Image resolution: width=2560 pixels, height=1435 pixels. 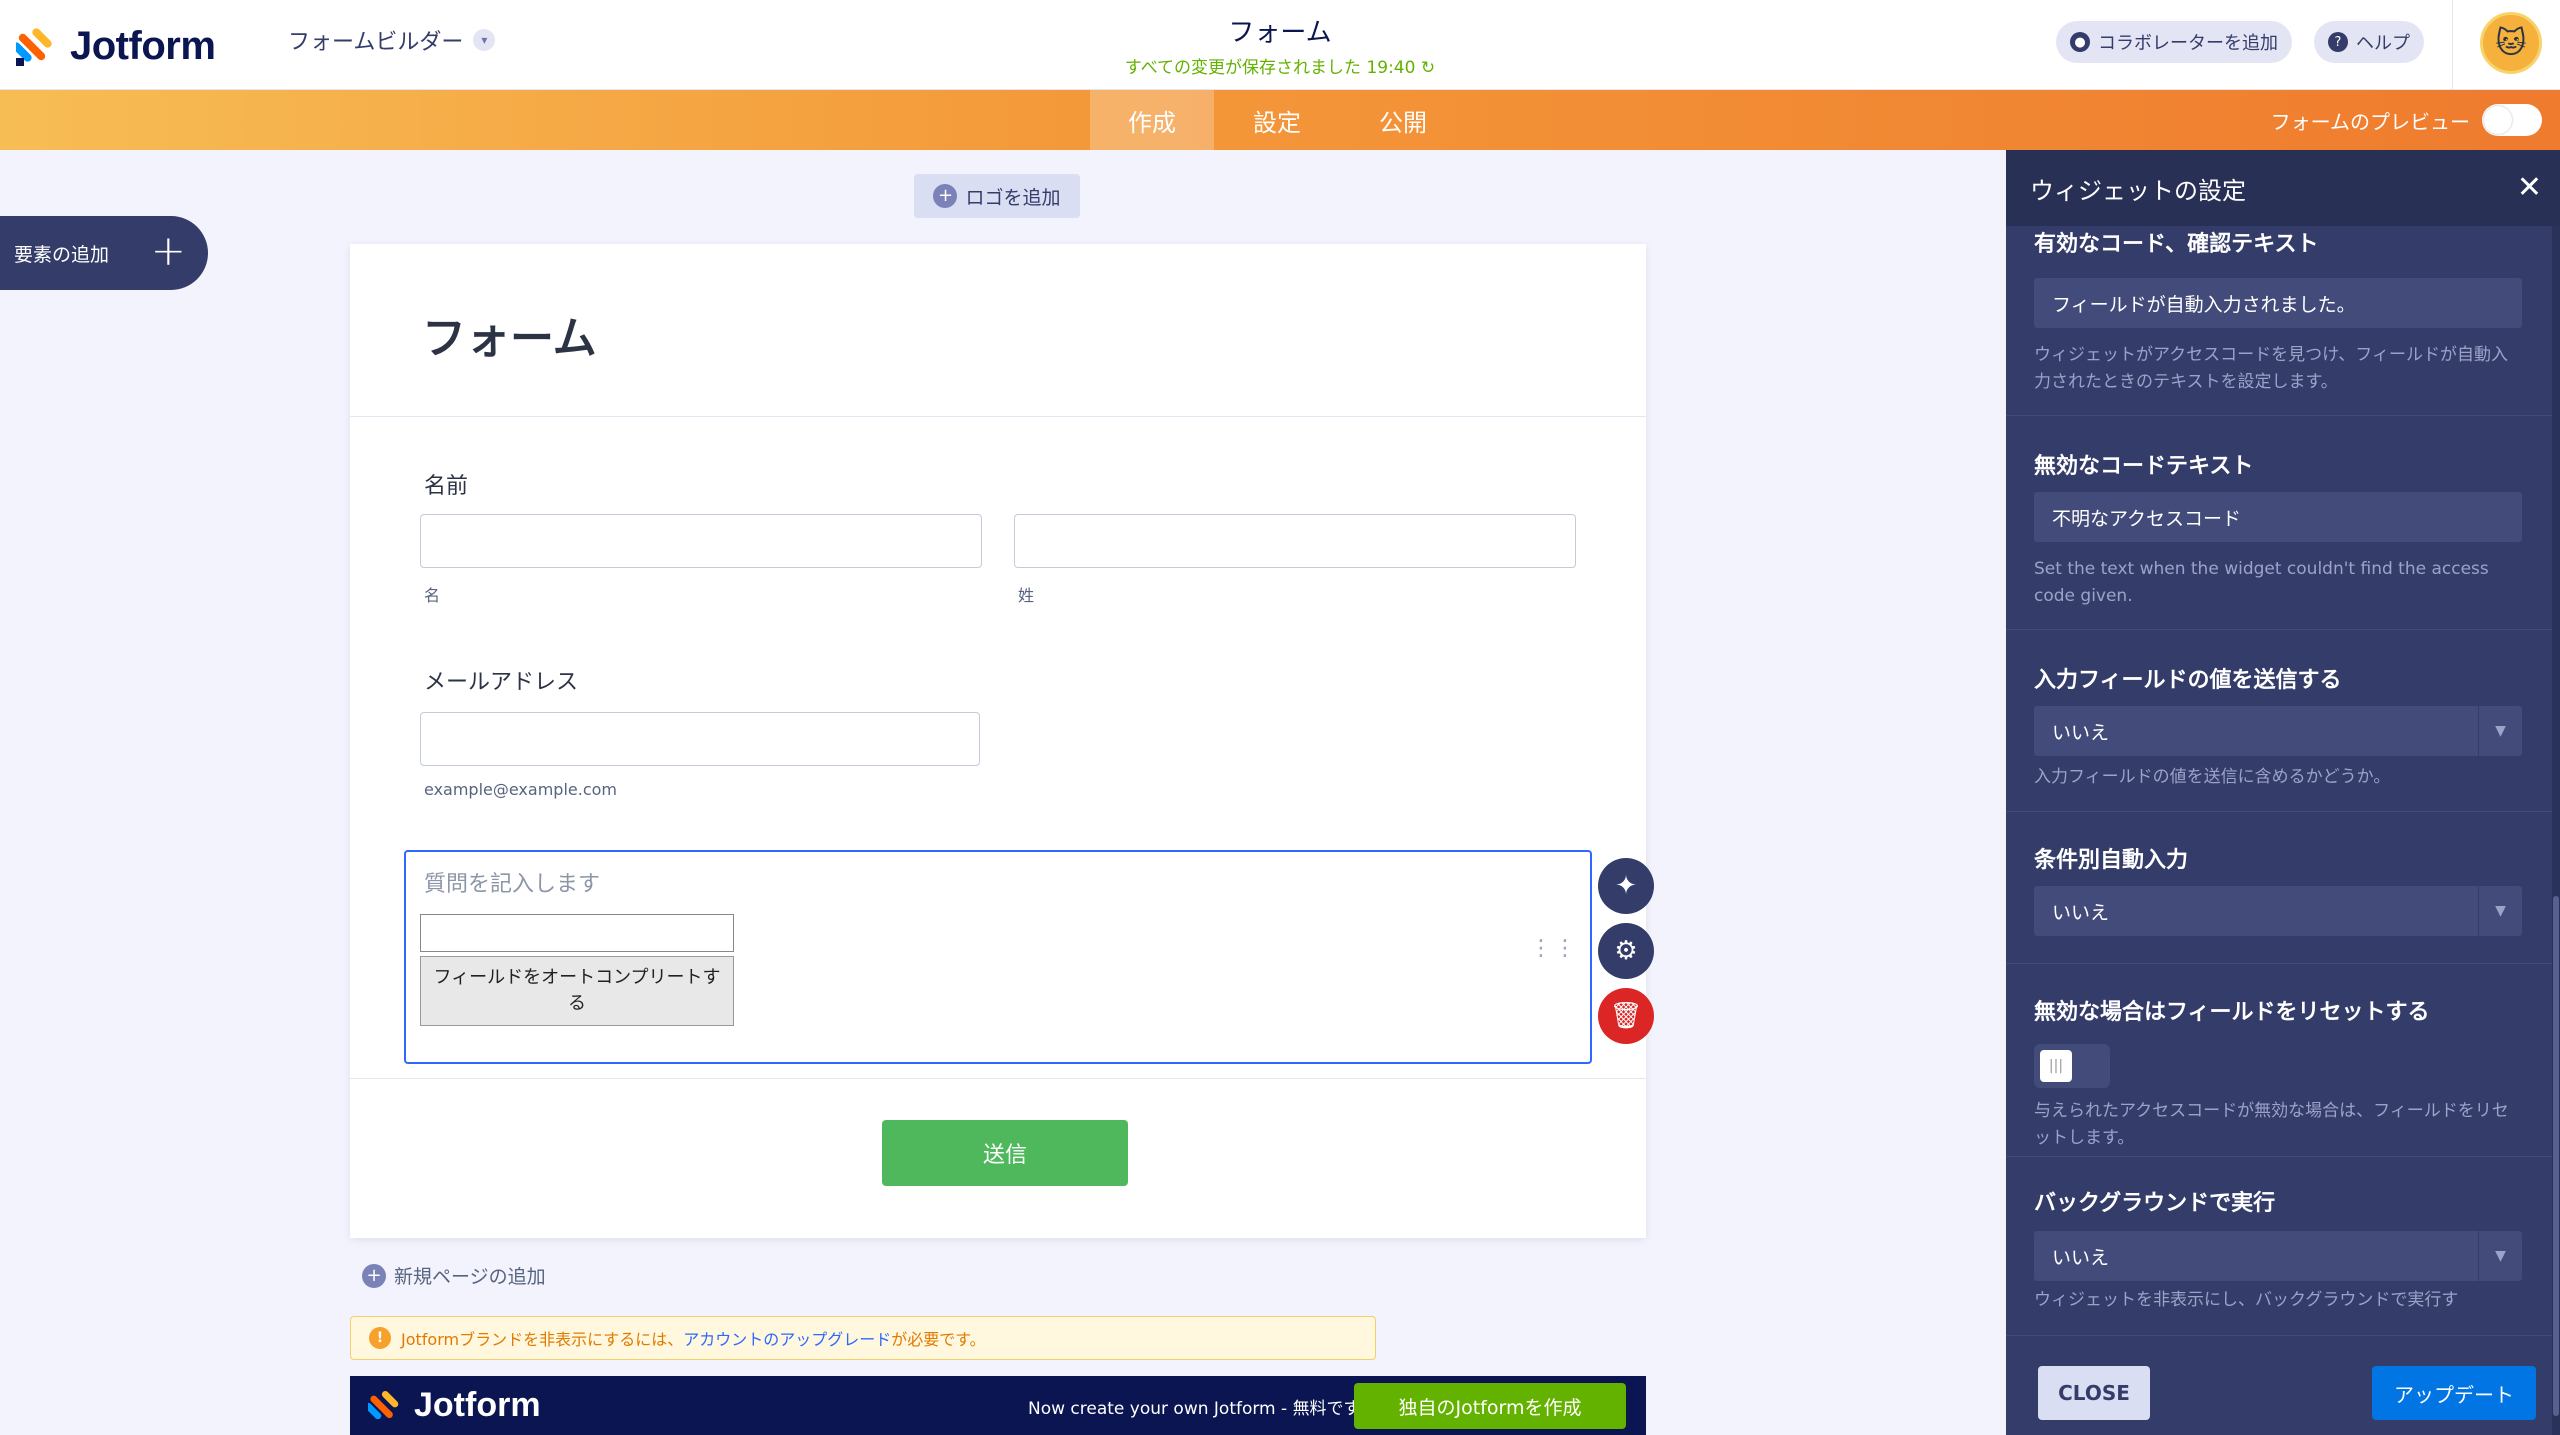 What do you see at coordinates (380, 1338) in the screenshot?
I see `warning-icon: !` at bounding box center [380, 1338].